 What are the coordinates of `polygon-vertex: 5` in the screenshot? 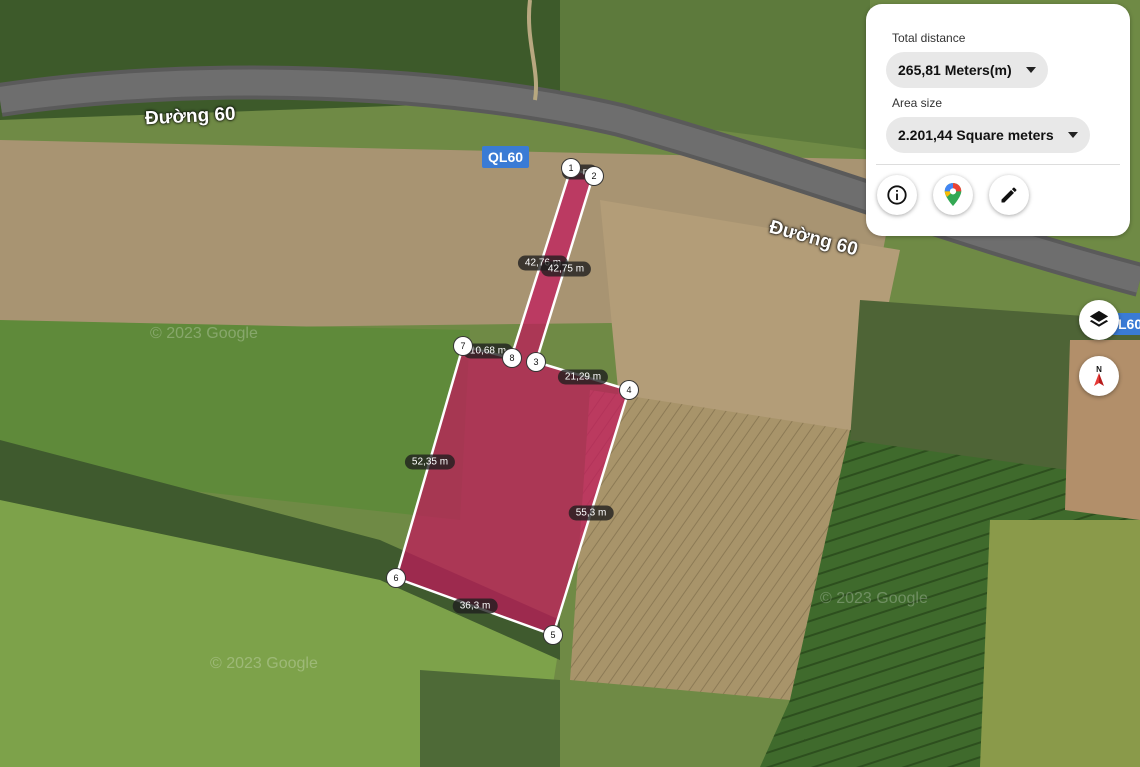 It's located at (553, 635).